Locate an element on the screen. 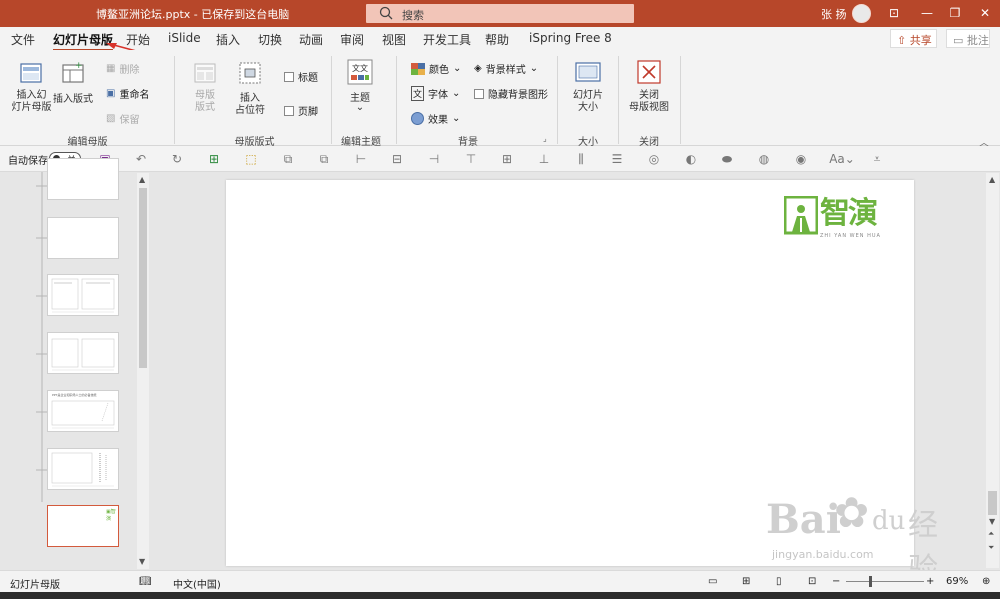 This screenshot has height=599, width=1000. insert-slide-master-button: 插入幻 灯片母版 is located at coordinates (31, 102).